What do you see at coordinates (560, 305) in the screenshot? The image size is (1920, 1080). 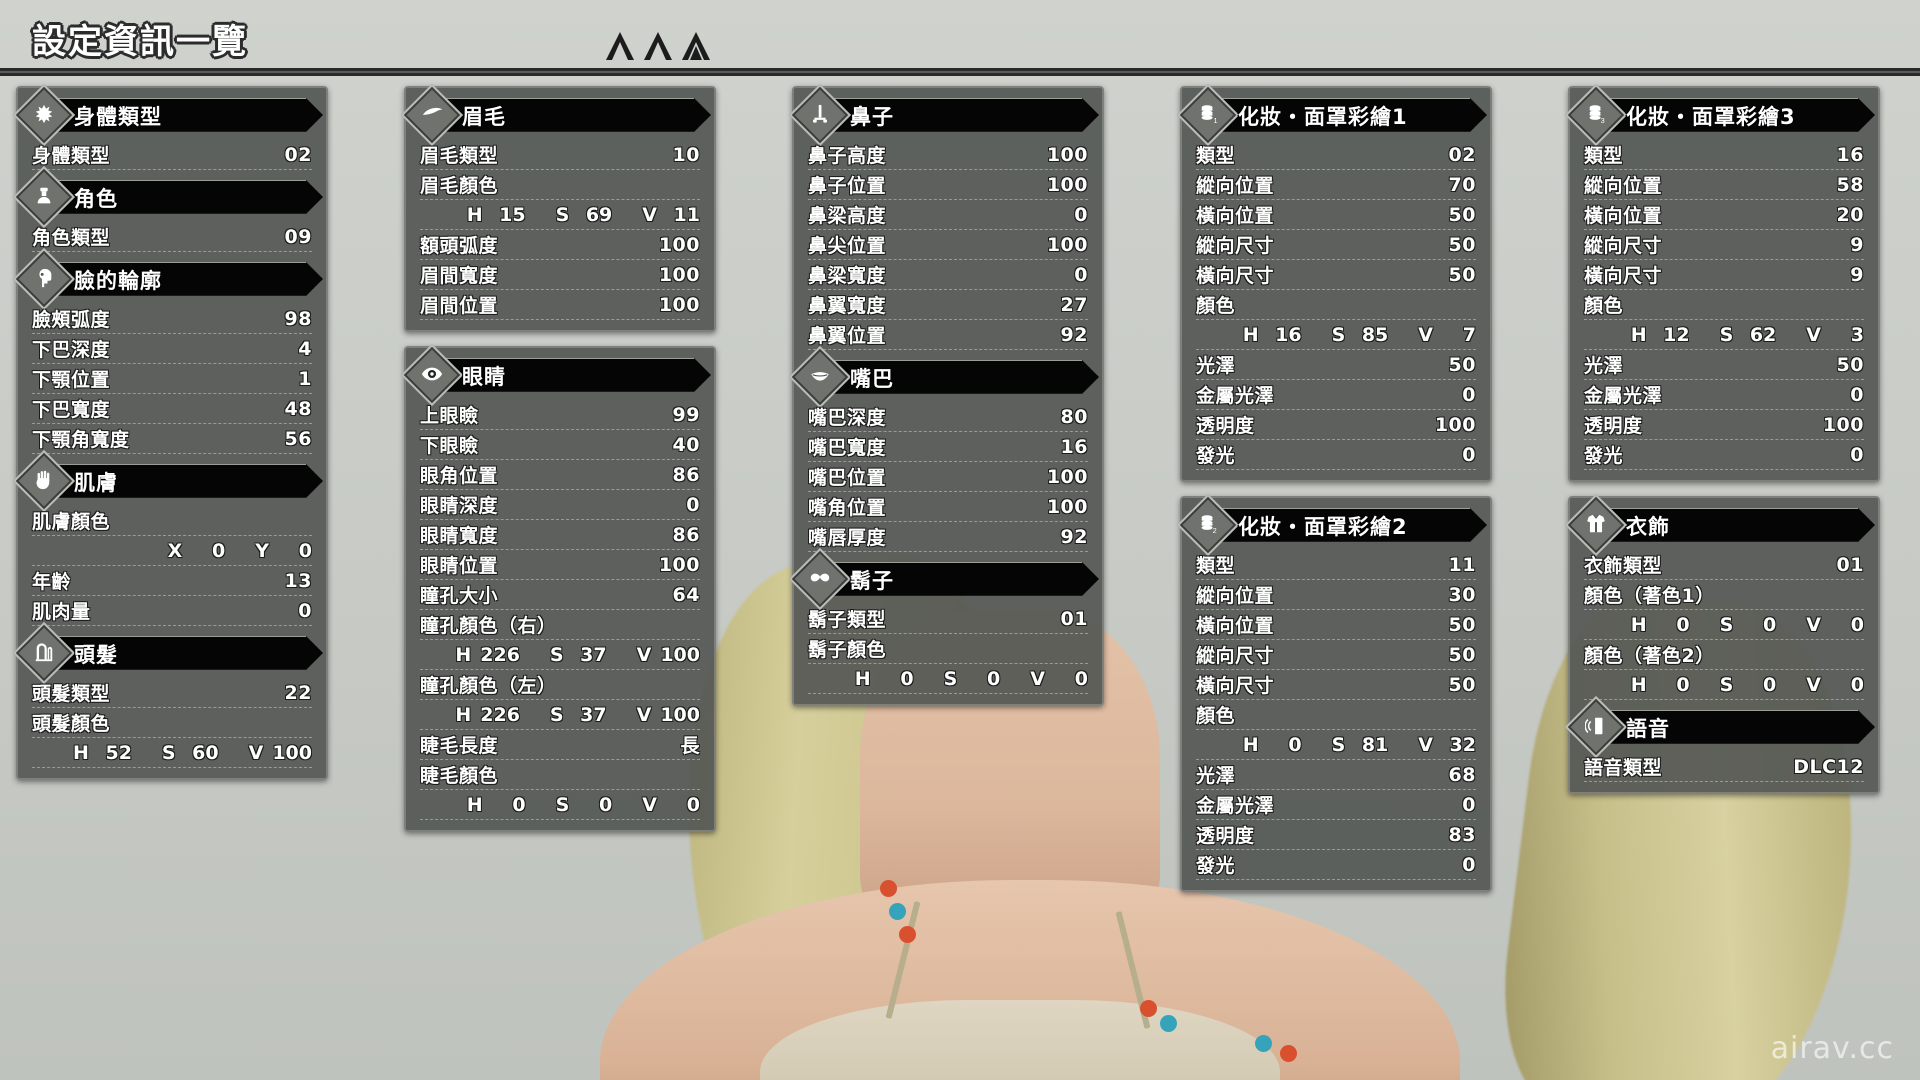 I see `parameter-row: 眉間位置 100` at bounding box center [560, 305].